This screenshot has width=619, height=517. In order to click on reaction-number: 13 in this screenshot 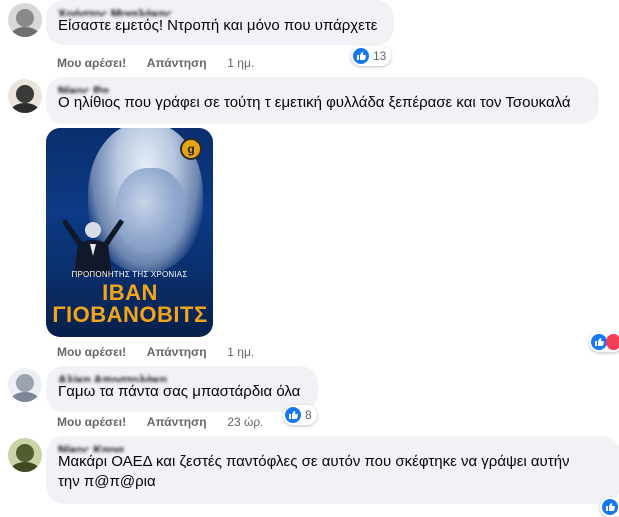, I will do `click(379, 56)`.